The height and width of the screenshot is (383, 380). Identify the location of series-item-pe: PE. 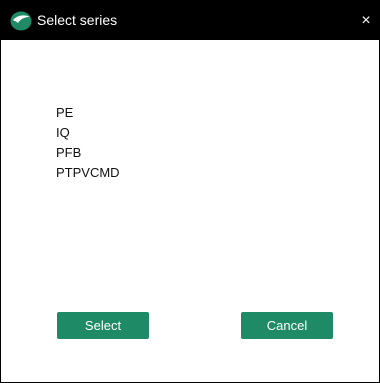
(88, 113).